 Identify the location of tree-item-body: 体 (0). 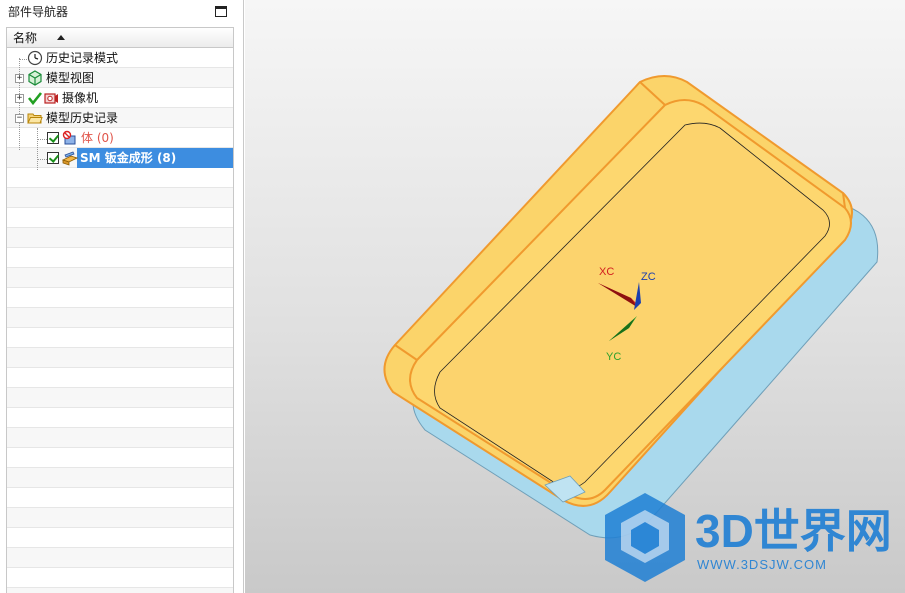
(120, 138).